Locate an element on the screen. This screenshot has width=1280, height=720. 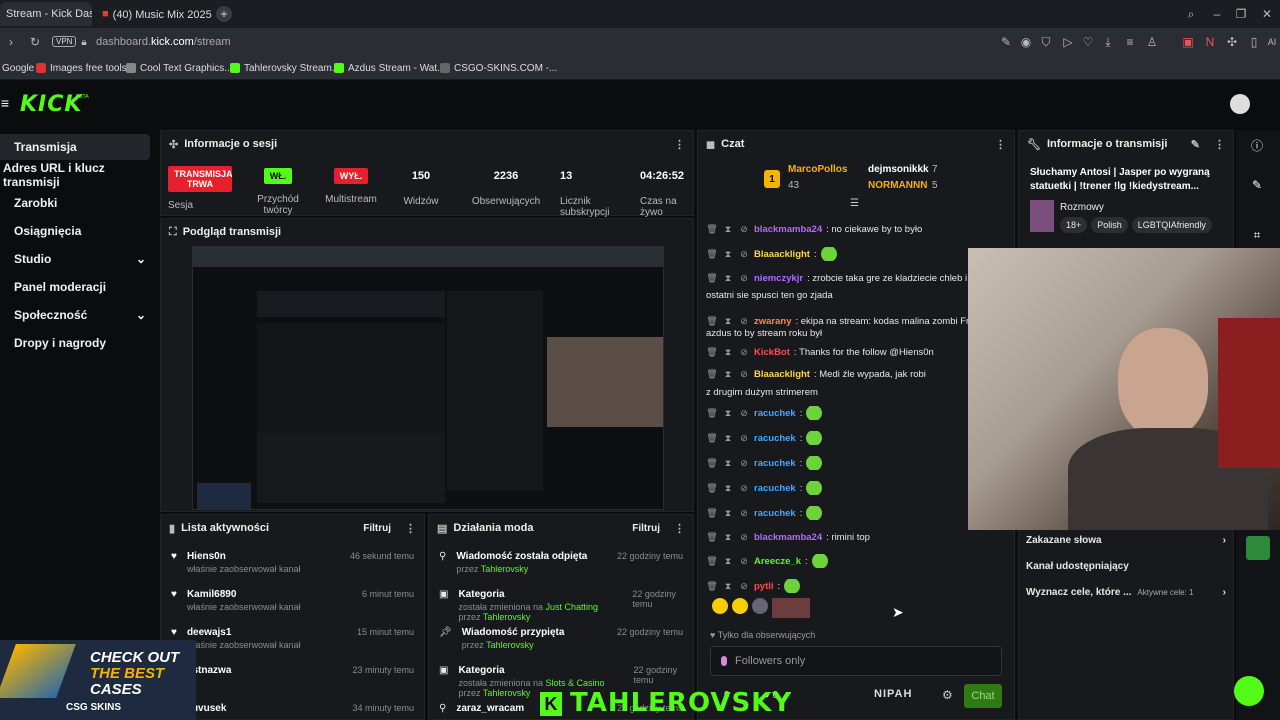
maximize-icon: ❐ is located at coordinates (1241, 14).